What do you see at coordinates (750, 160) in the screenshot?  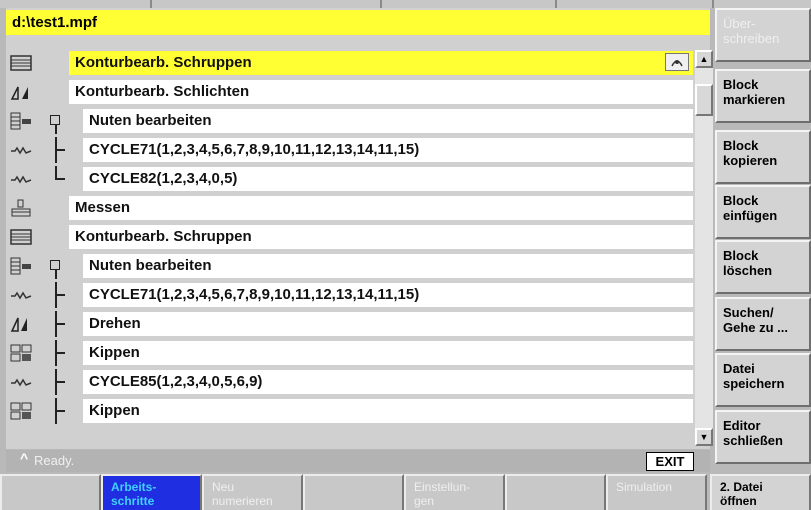 I see `softkey-label-line2: kopieren` at bounding box center [750, 160].